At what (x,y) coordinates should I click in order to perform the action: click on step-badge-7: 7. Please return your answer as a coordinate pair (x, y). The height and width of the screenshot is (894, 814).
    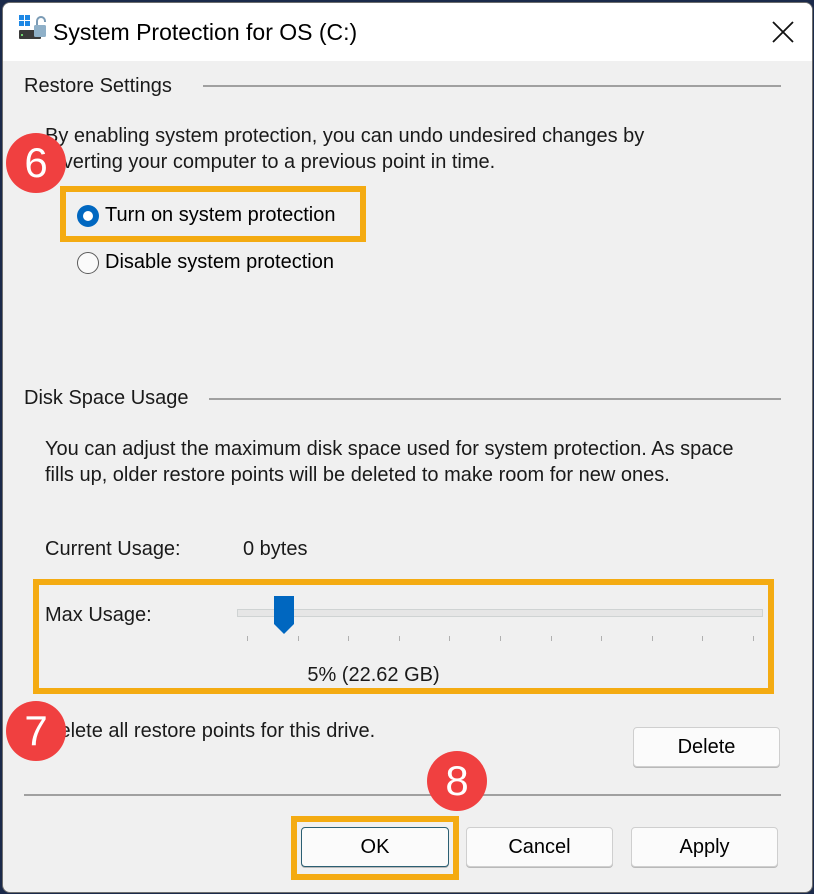
    Looking at the image, I should click on (36, 731).